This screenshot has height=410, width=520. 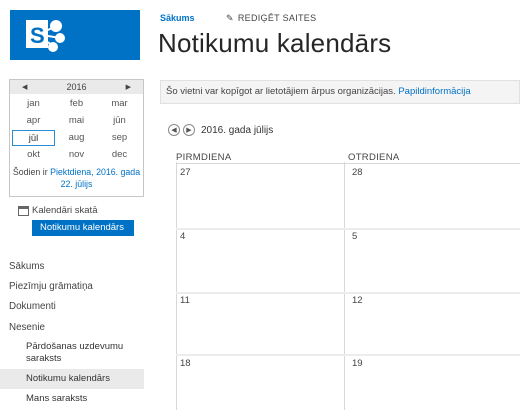 What do you see at coordinates (24, 87) in the screenshot?
I see `prev-year-icon: ◀` at bounding box center [24, 87].